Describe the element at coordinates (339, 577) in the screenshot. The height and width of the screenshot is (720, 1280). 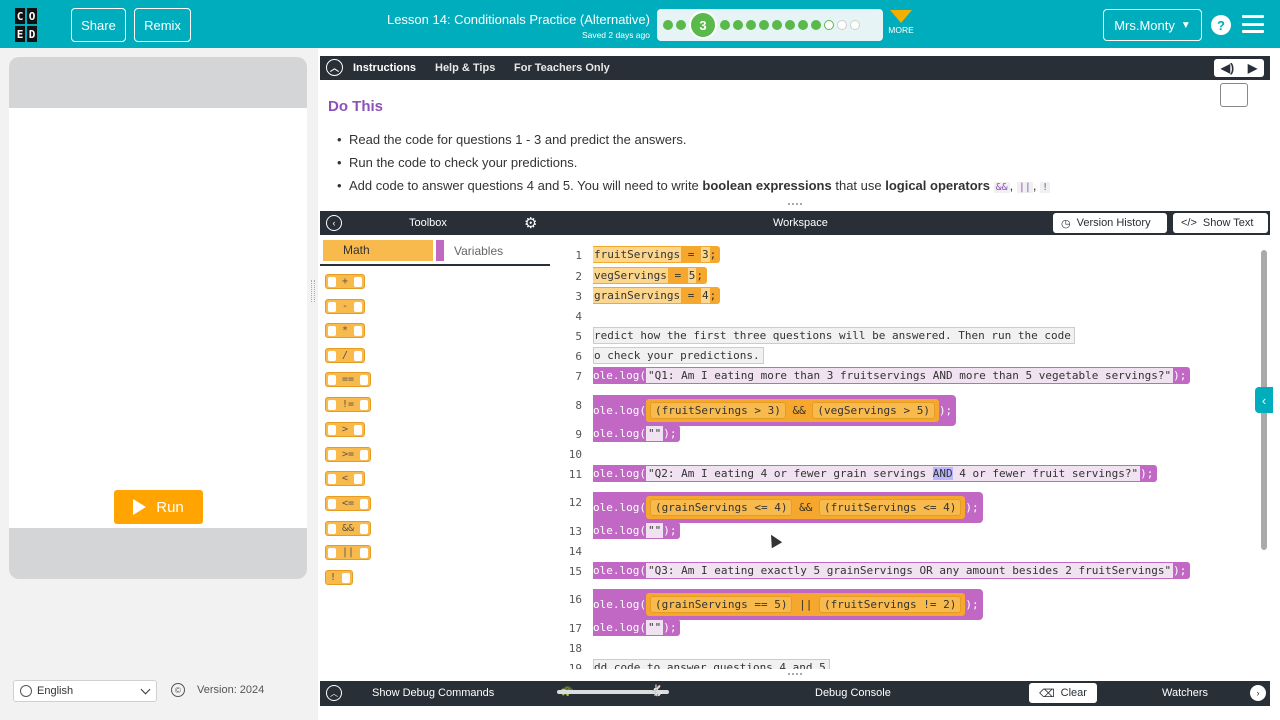
I see `operator-block: !` at that location.